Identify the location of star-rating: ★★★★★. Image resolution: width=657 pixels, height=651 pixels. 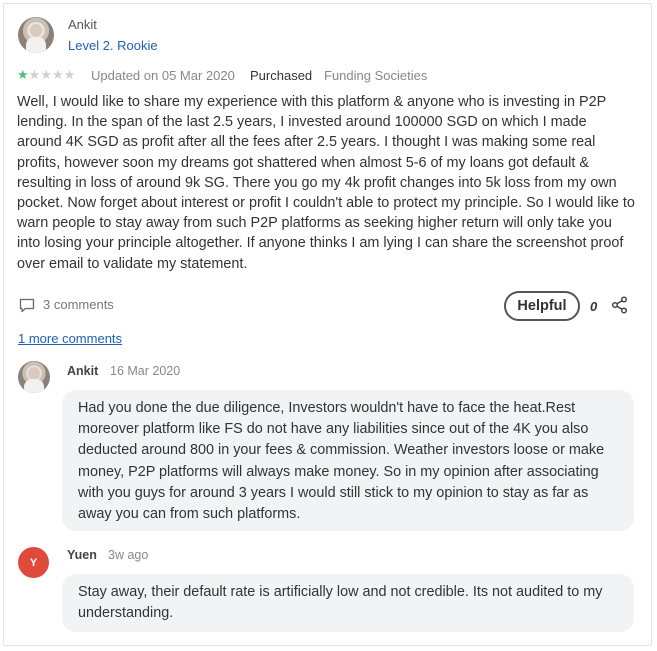
(46, 75).